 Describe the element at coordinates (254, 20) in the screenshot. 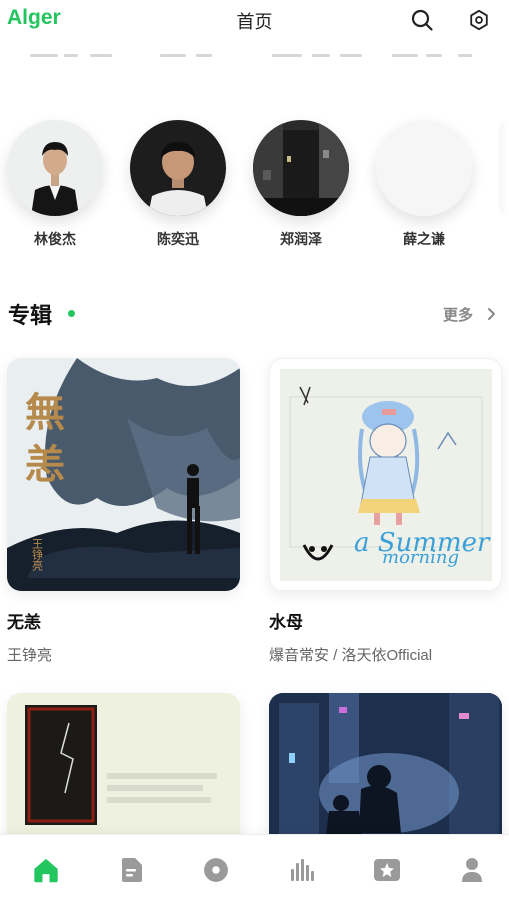

I see `top-bar: Alger 首页` at that location.